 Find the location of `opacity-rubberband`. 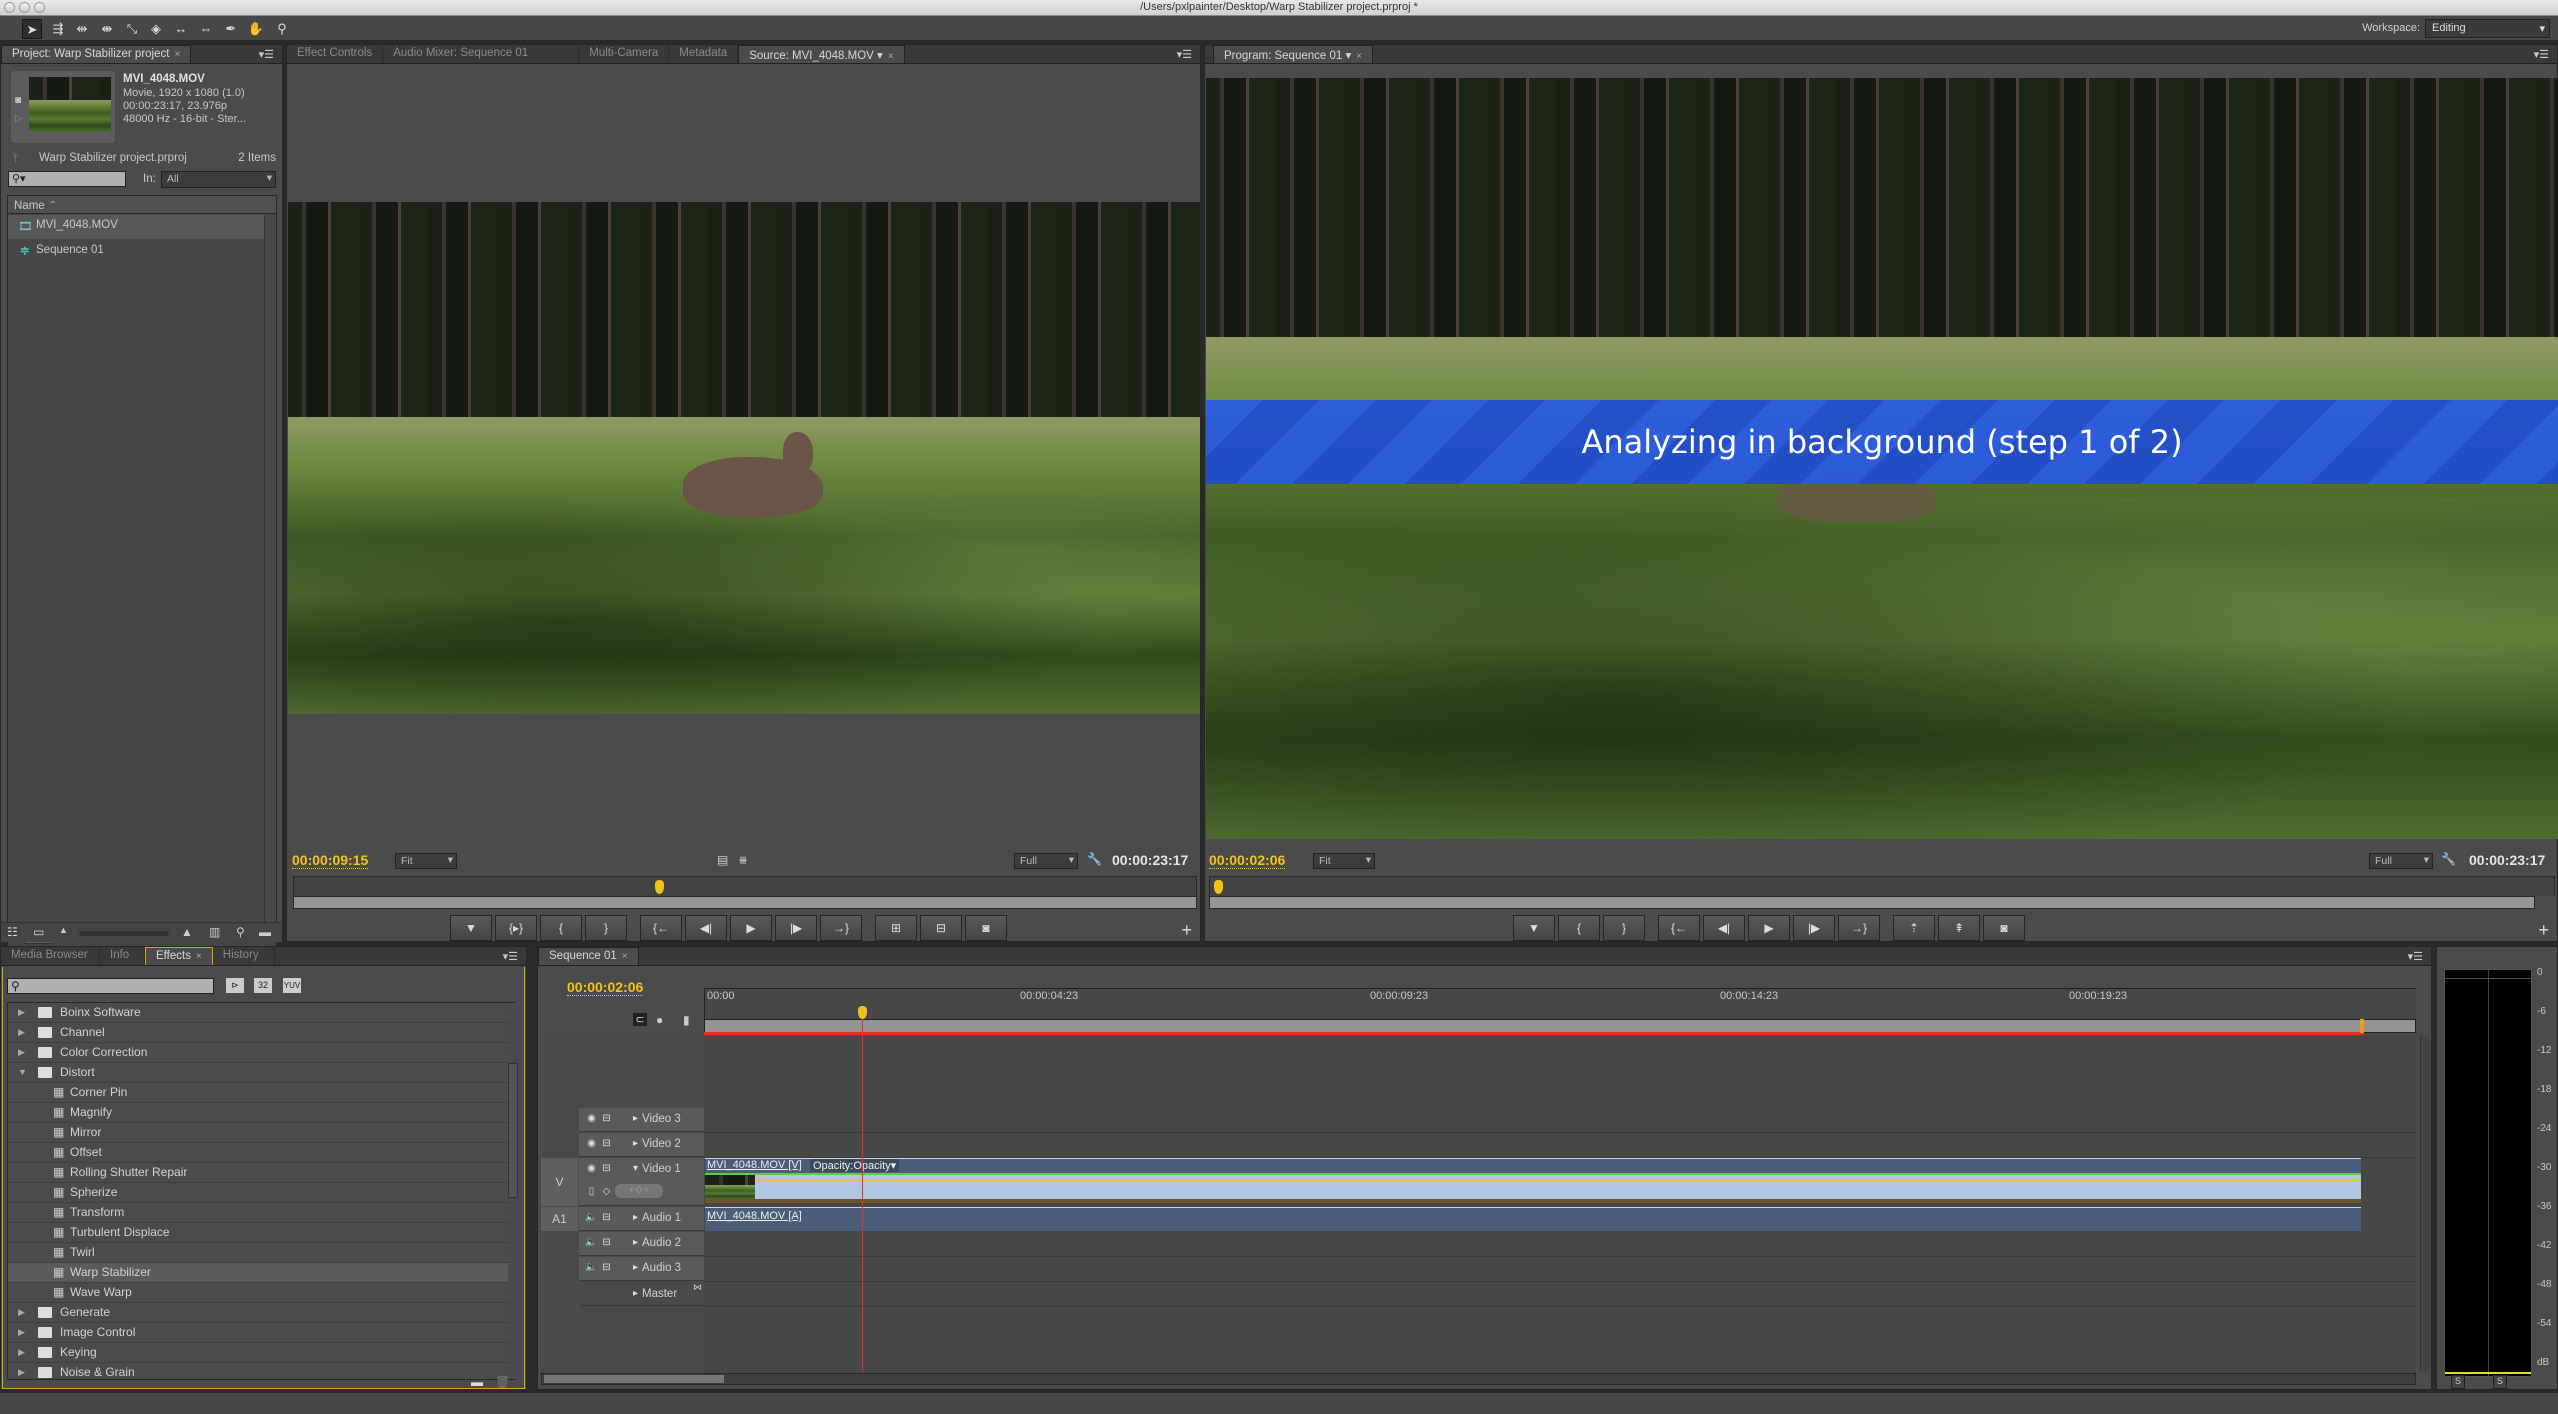

opacity-rubberband is located at coordinates (1533, 1180).